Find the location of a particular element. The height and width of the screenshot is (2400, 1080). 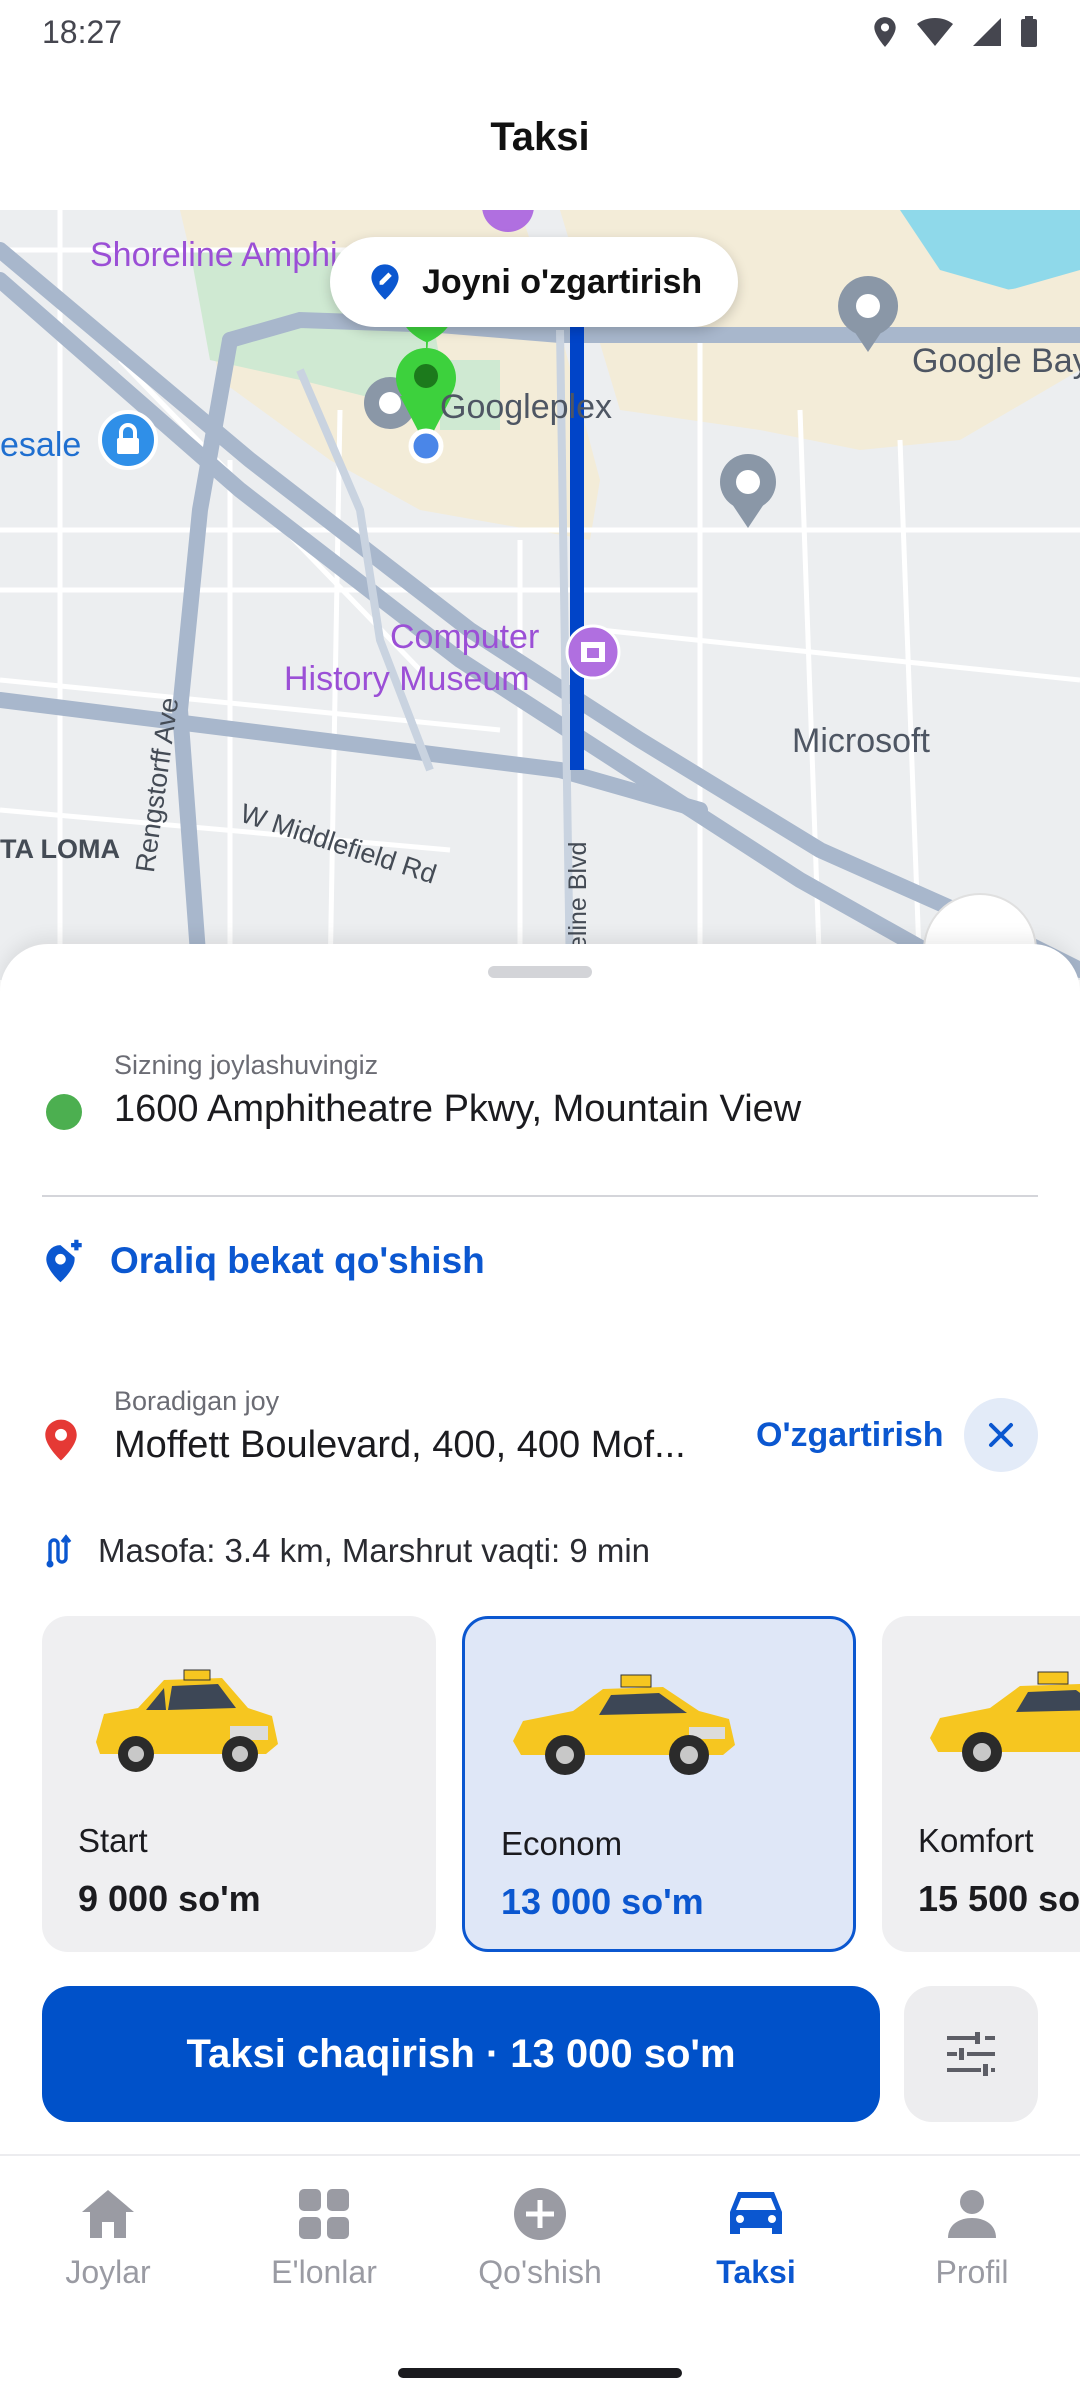

map-label-google-bay: Google Bay is located at coordinates (996, 361).